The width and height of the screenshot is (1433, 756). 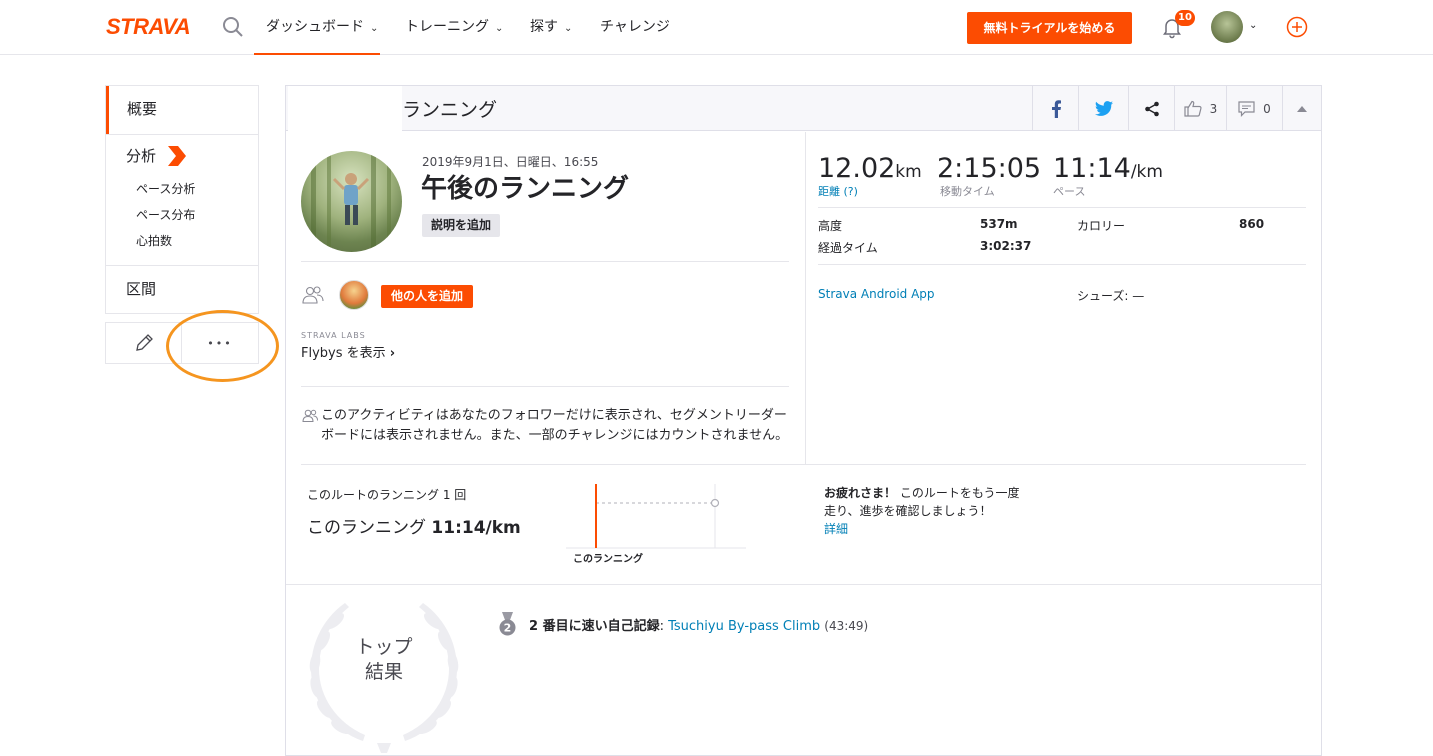 What do you see at coordinates (870, 191) in the screenshot?
I see `distance-help-link: 距離 (?)` at bounding box center [870, 191].